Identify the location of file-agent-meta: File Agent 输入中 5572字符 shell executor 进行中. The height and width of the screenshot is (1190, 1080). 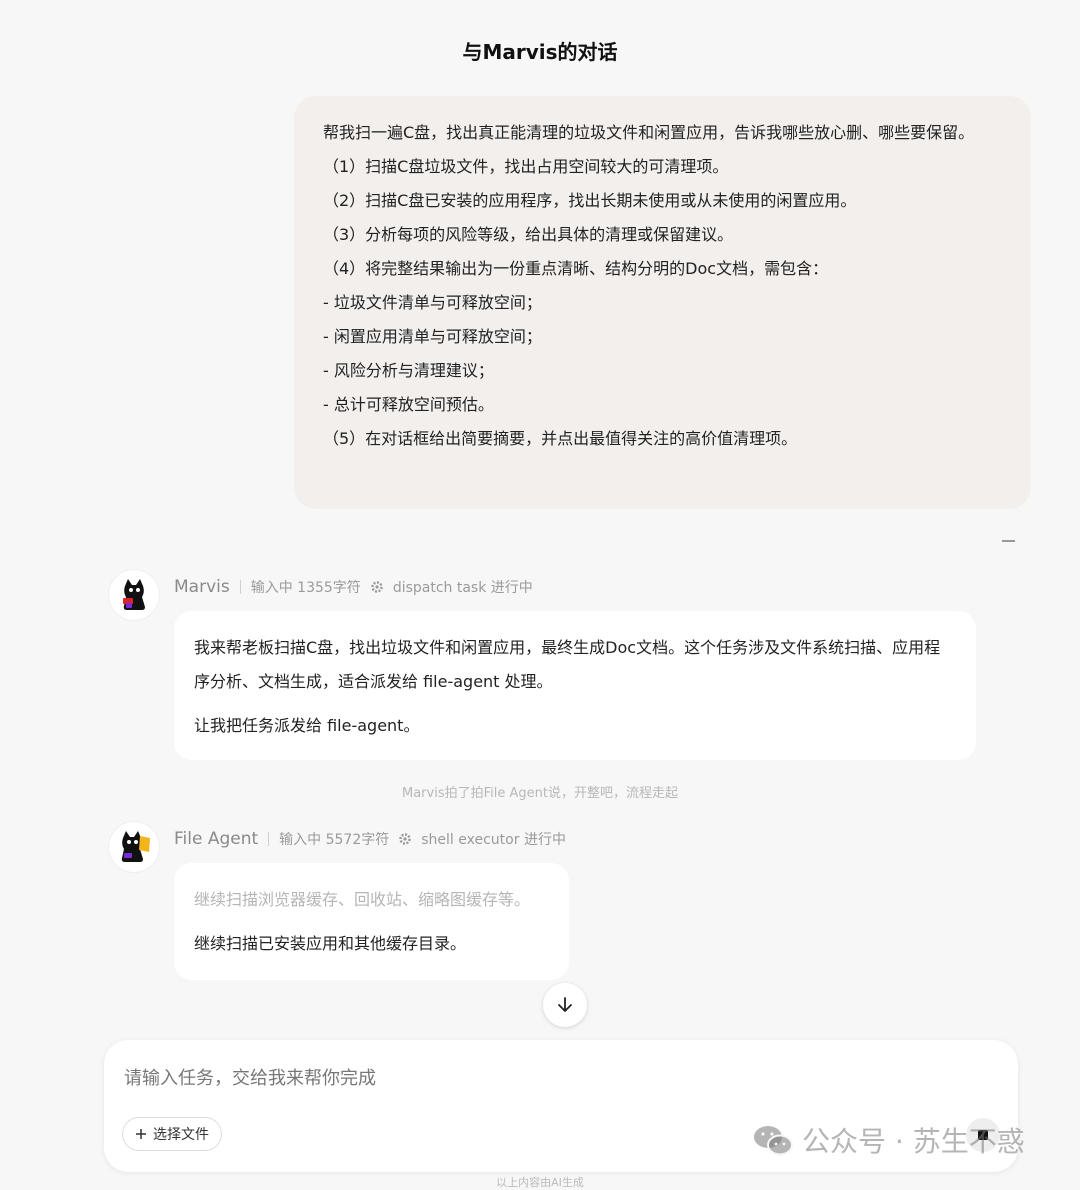
(370, 839).